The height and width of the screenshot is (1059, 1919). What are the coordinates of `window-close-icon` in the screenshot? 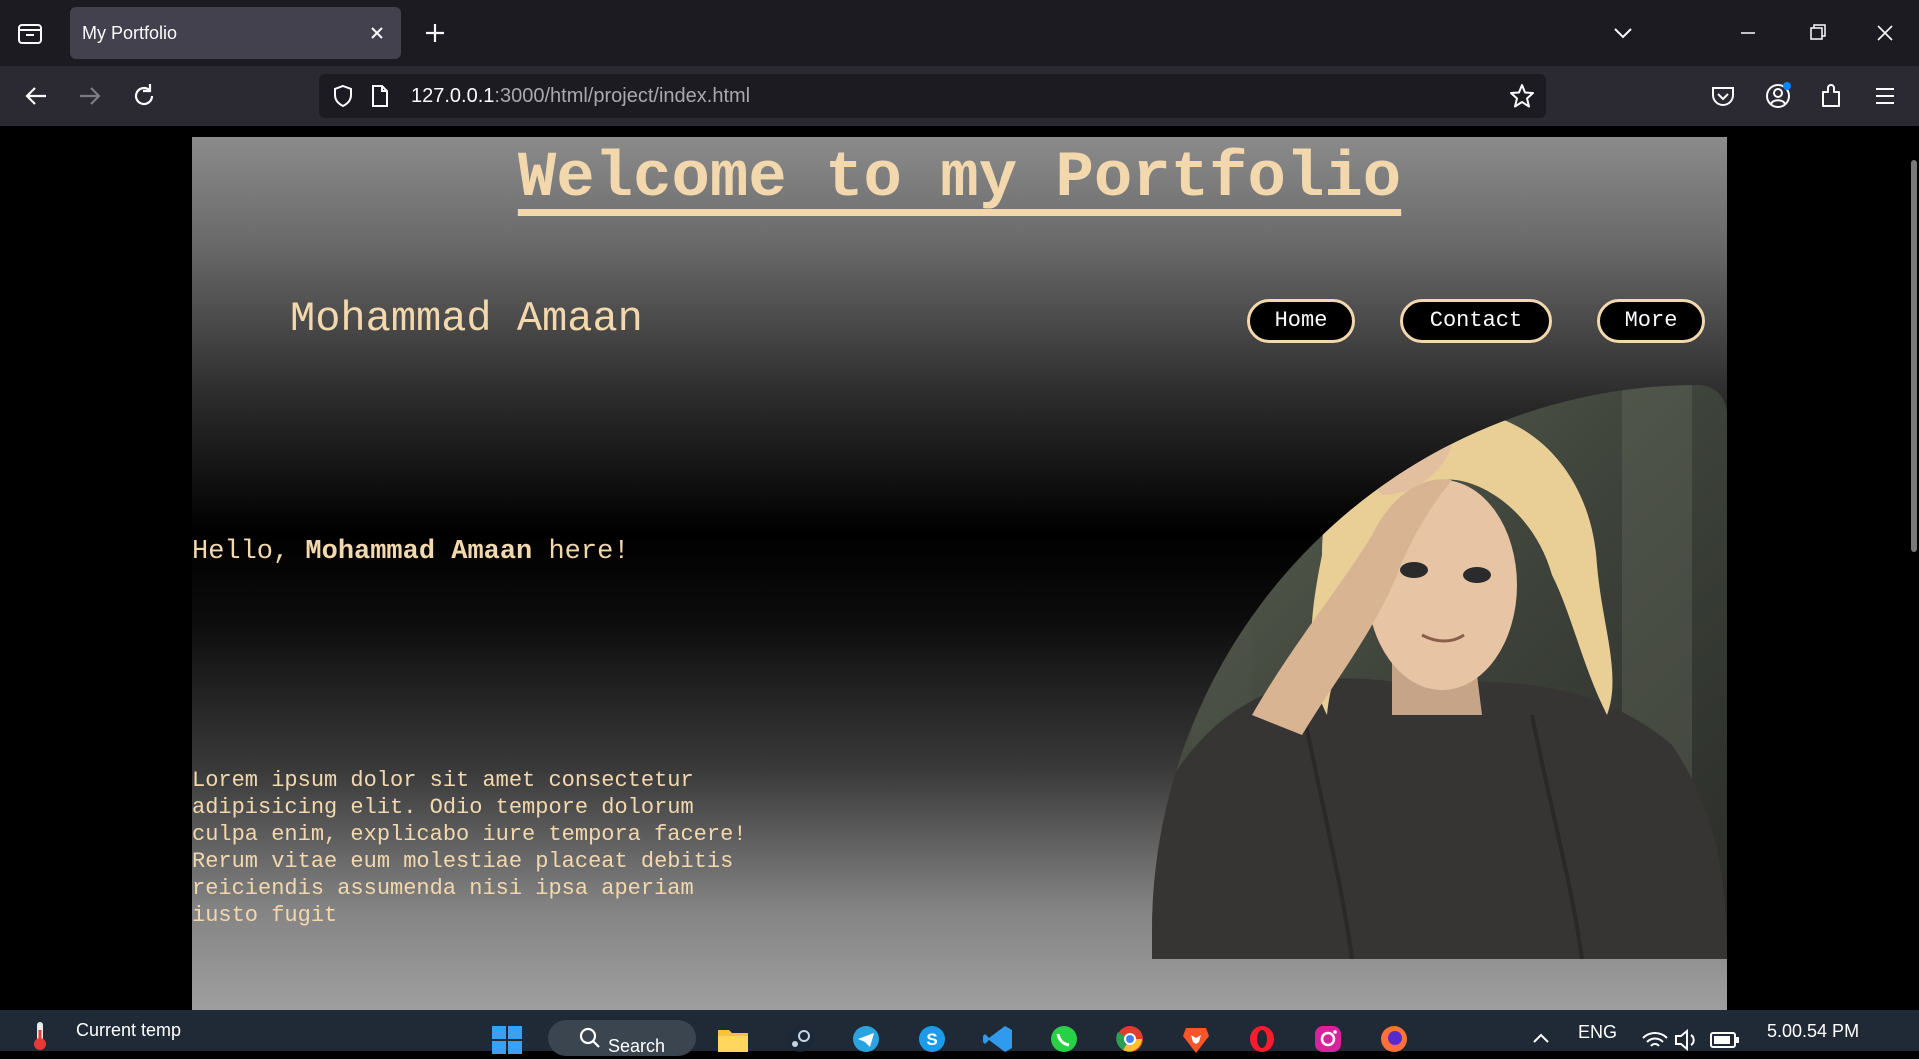 It's located at (1885, 33).